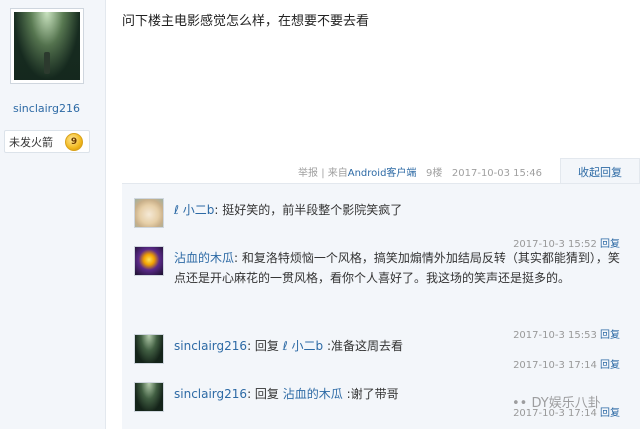  I want to click on forest-avatar-image, so click(47, 46).